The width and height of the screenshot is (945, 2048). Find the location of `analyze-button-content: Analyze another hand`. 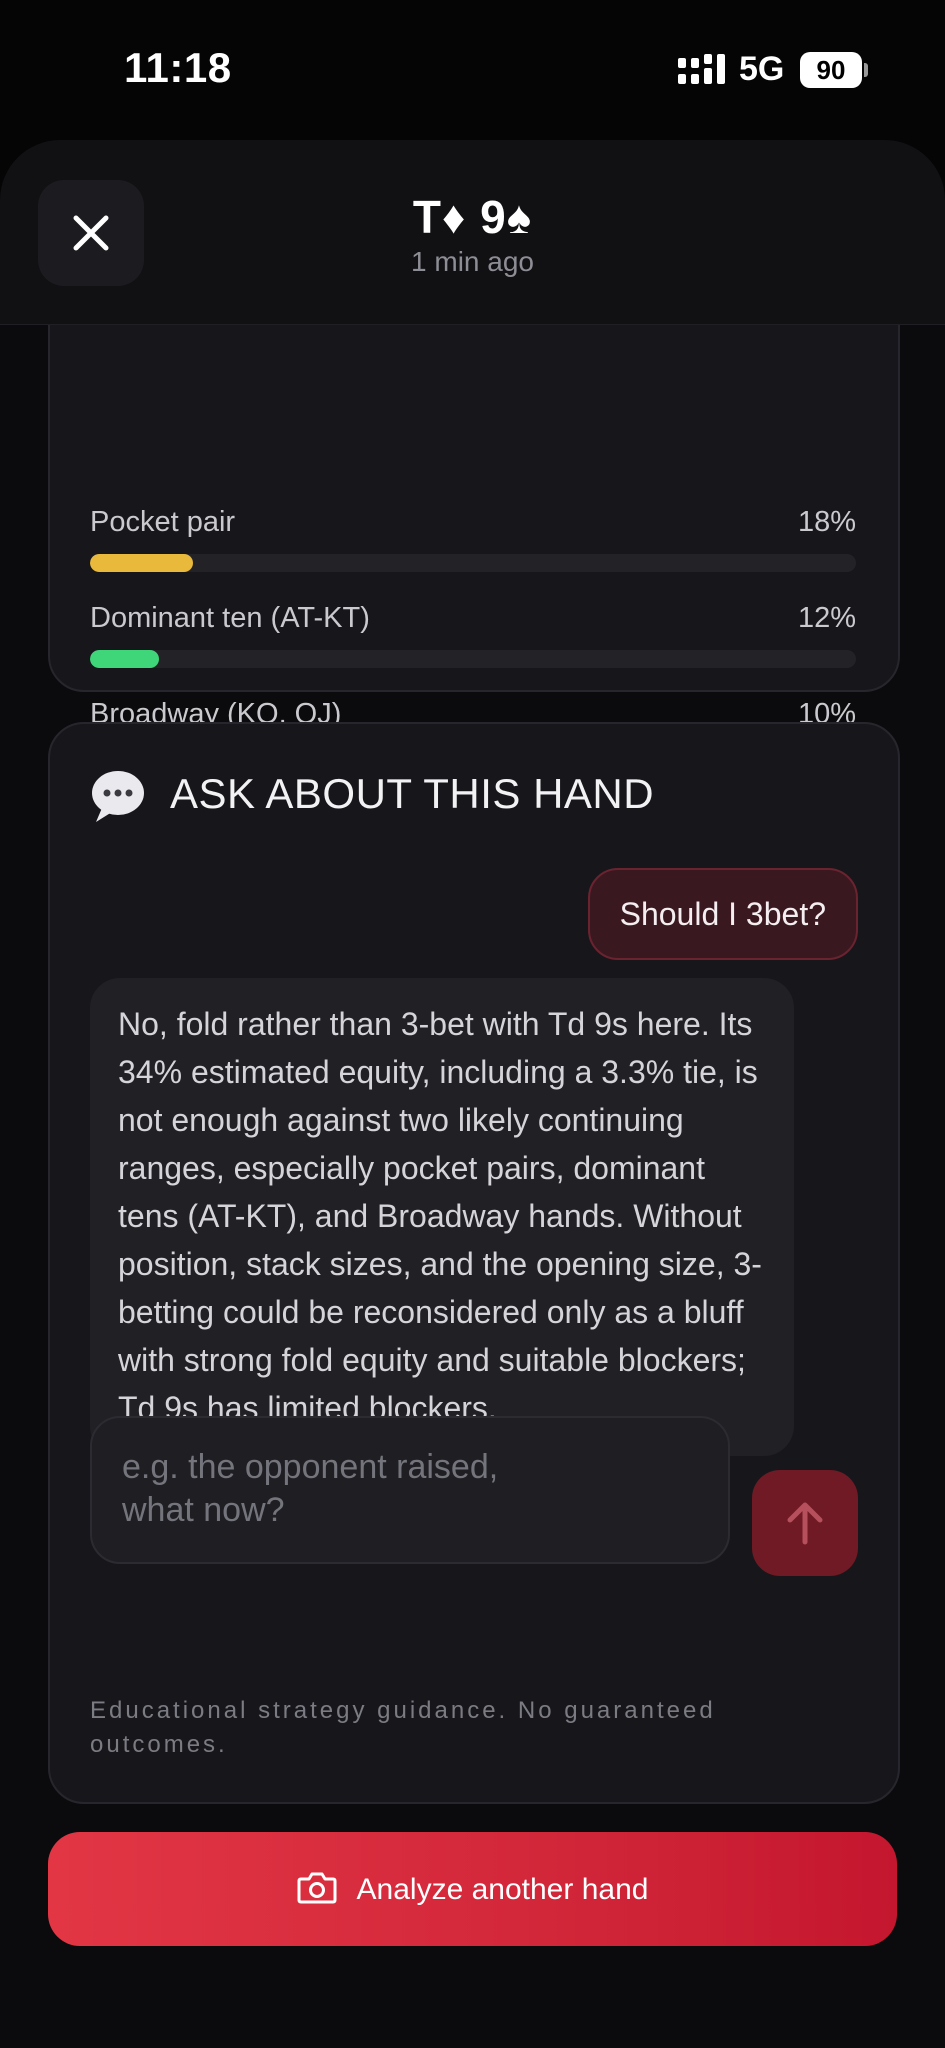

analyze-button-content: Analyze another hand is located at coordinates (472, 1889).